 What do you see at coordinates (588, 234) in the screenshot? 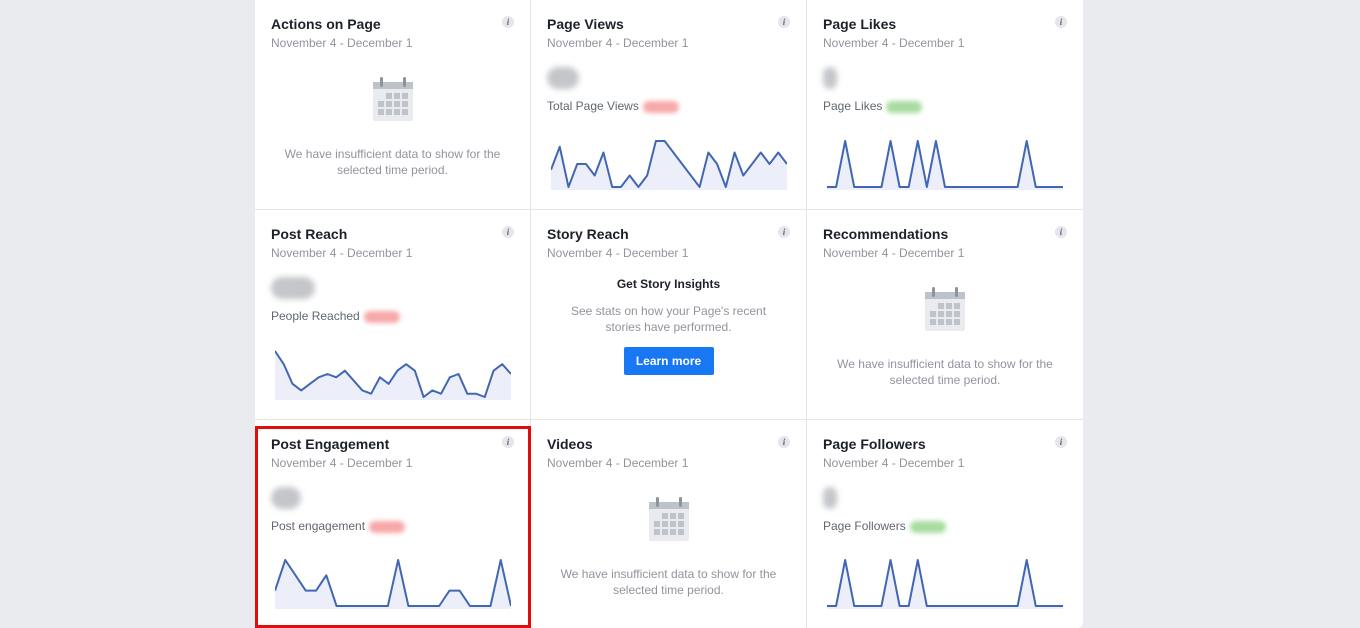
I see `card-title: Story Reach` at bounding box center [588, 234].